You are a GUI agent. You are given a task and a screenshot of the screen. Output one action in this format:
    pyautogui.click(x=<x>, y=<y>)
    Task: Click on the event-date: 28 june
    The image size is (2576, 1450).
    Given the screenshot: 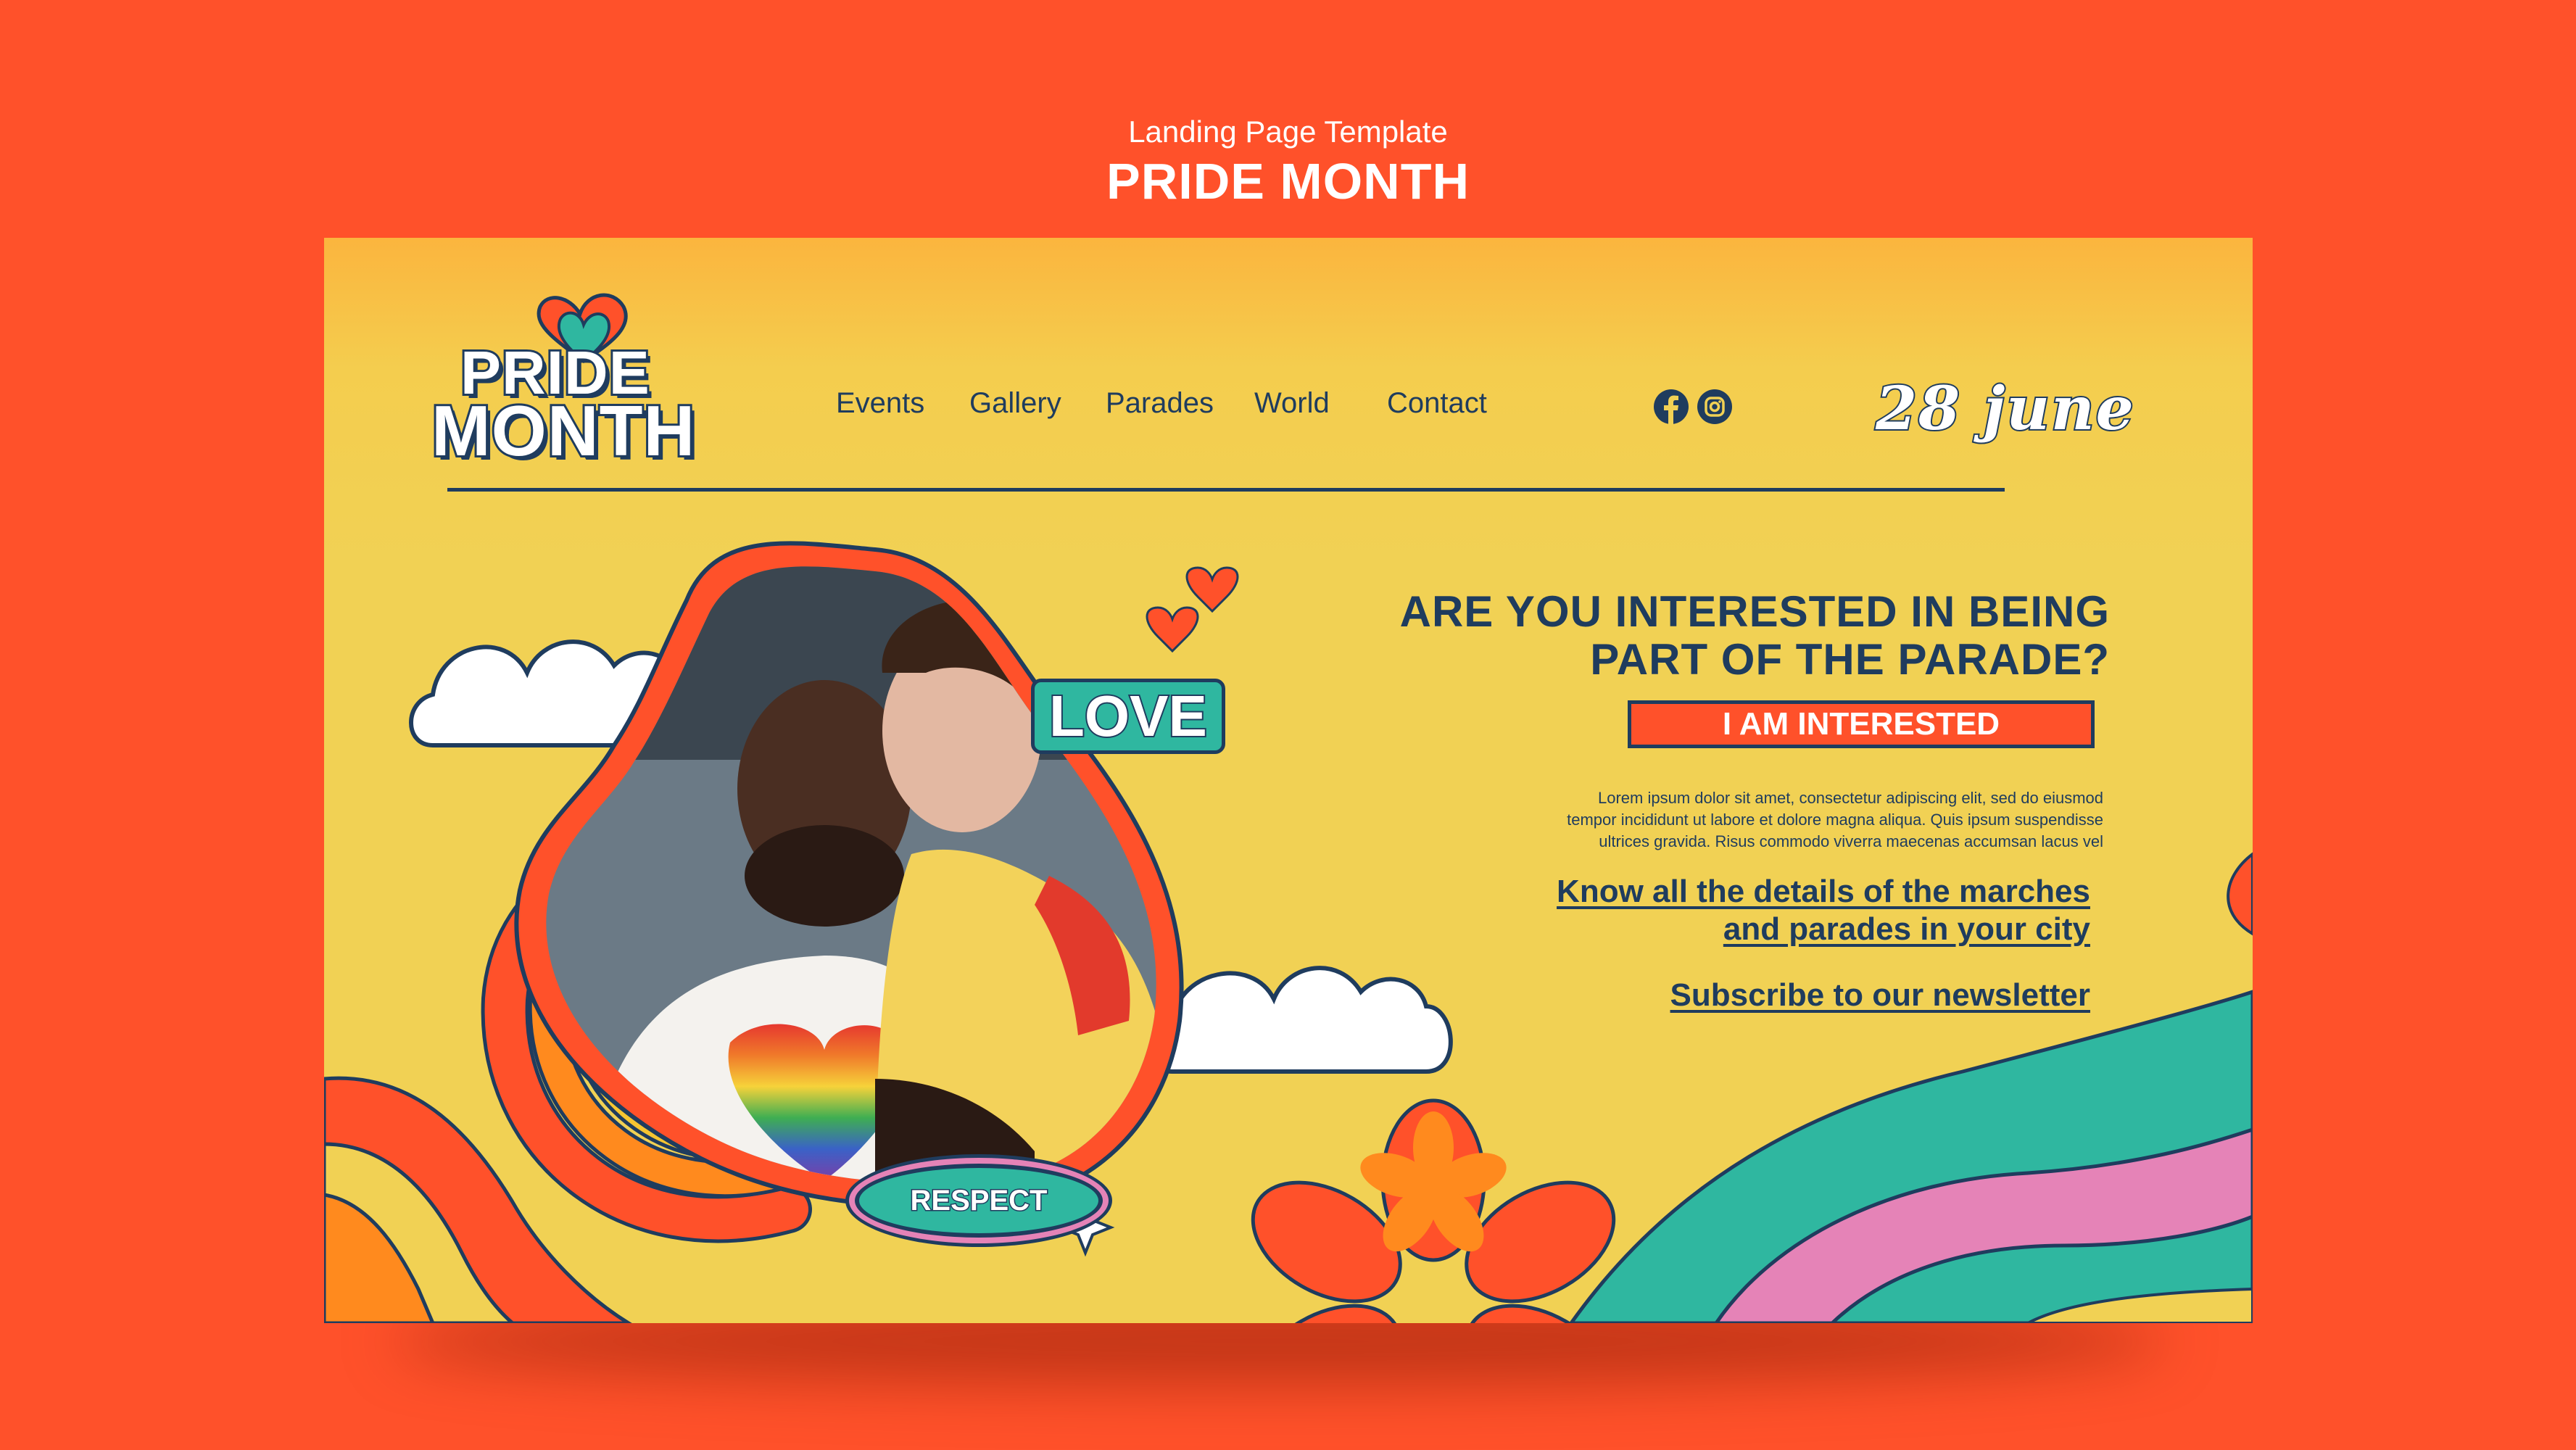 What is the action you would take?
    pyautogui.click(x=2004, y=409)
    